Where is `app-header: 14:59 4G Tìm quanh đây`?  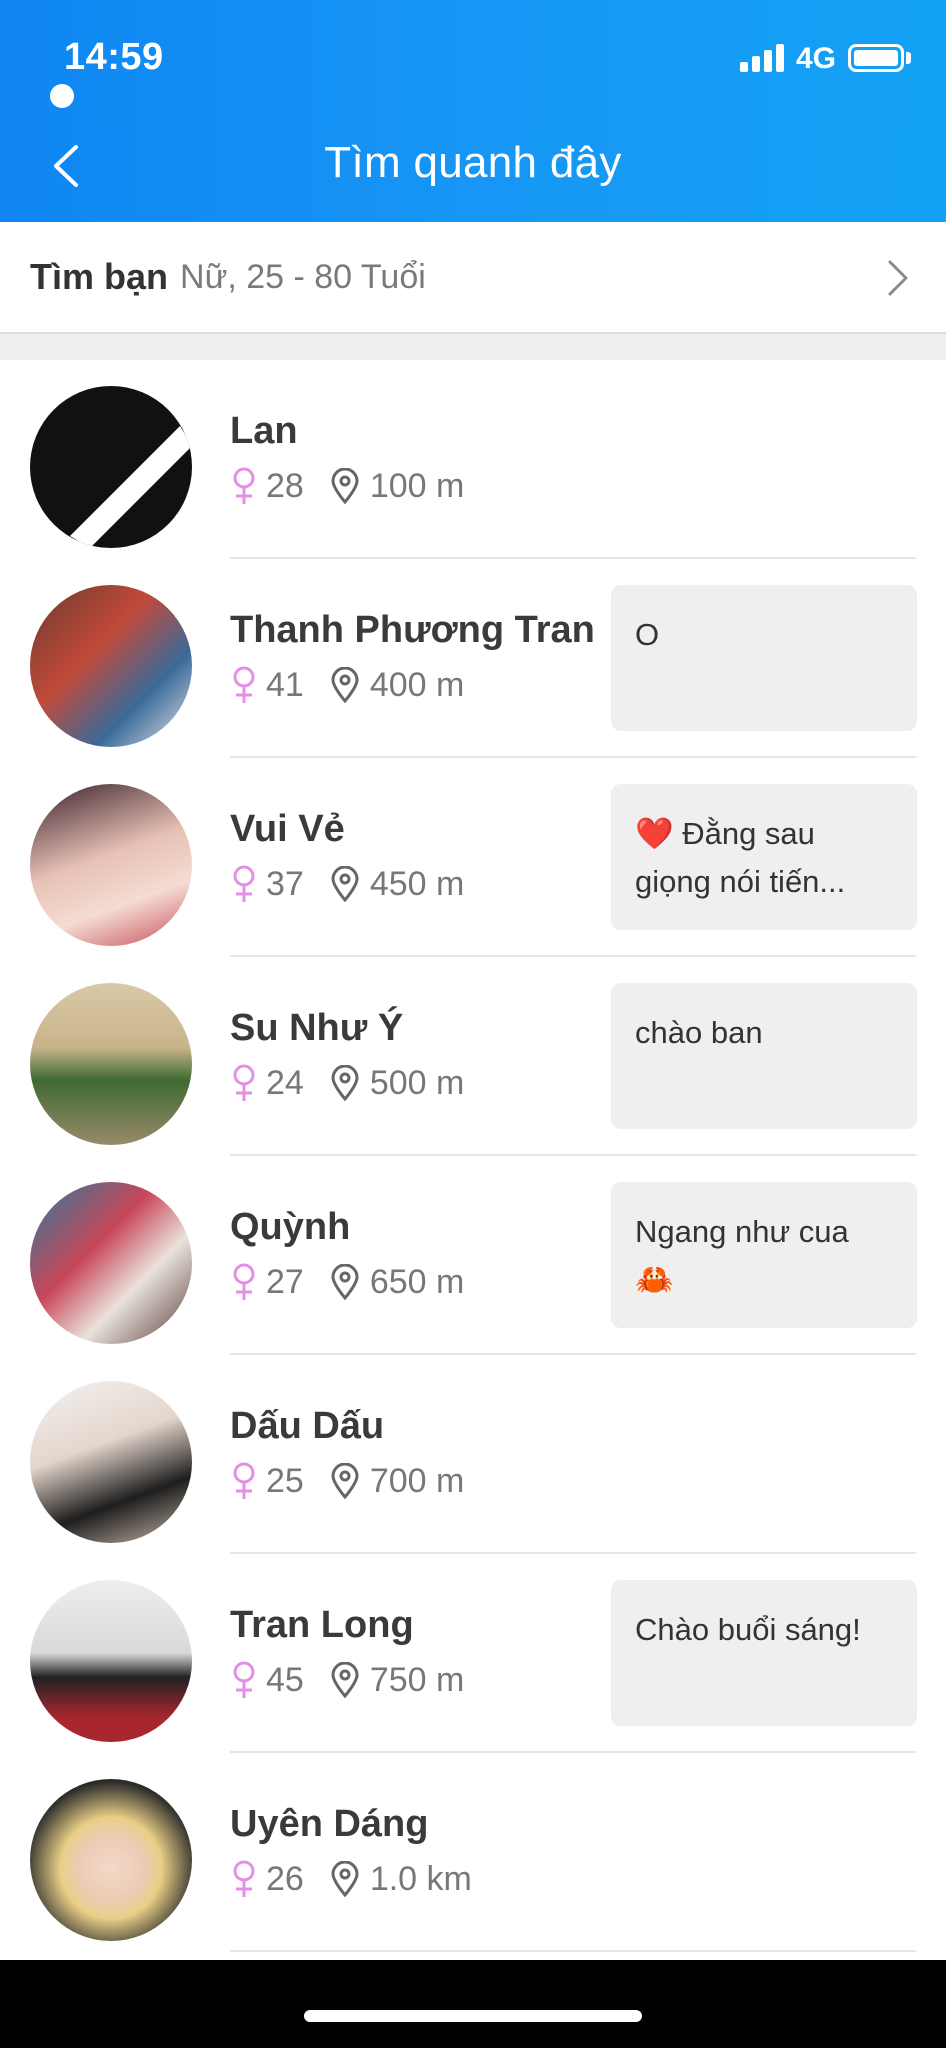 app-header: 14:59 4G Tìm quanh đây is located at coordinates (473, 111).